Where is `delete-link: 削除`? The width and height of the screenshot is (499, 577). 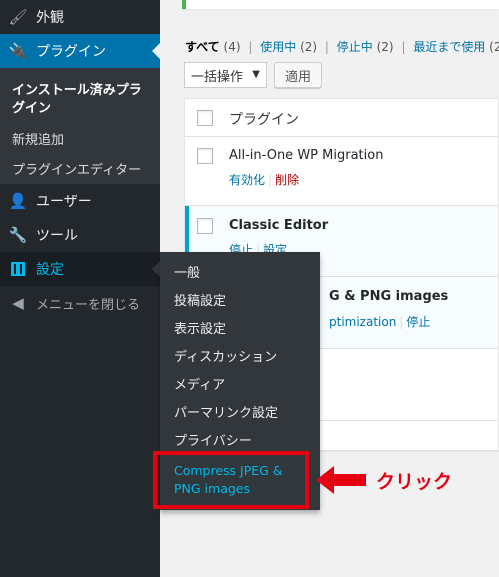 delete-link: 削除 is located at coordinates (287, 180).